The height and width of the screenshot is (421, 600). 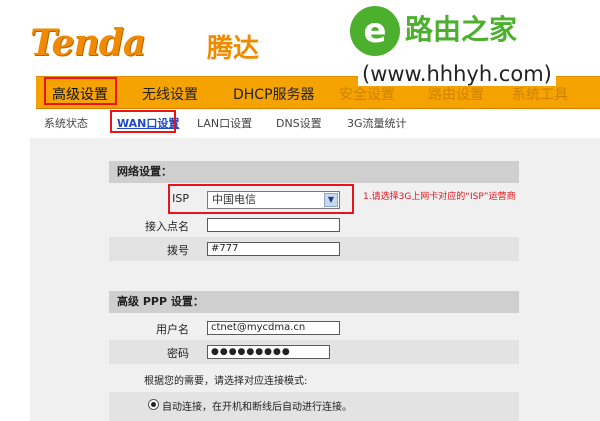 What do you see at coordinates (153, 404) in the screenshot?
I see `auto-connect-radio` at bounding box center [153, 404].